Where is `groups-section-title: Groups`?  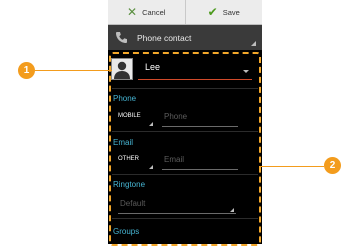 groups-section-title: Groups is located at coordinates (126, 231).